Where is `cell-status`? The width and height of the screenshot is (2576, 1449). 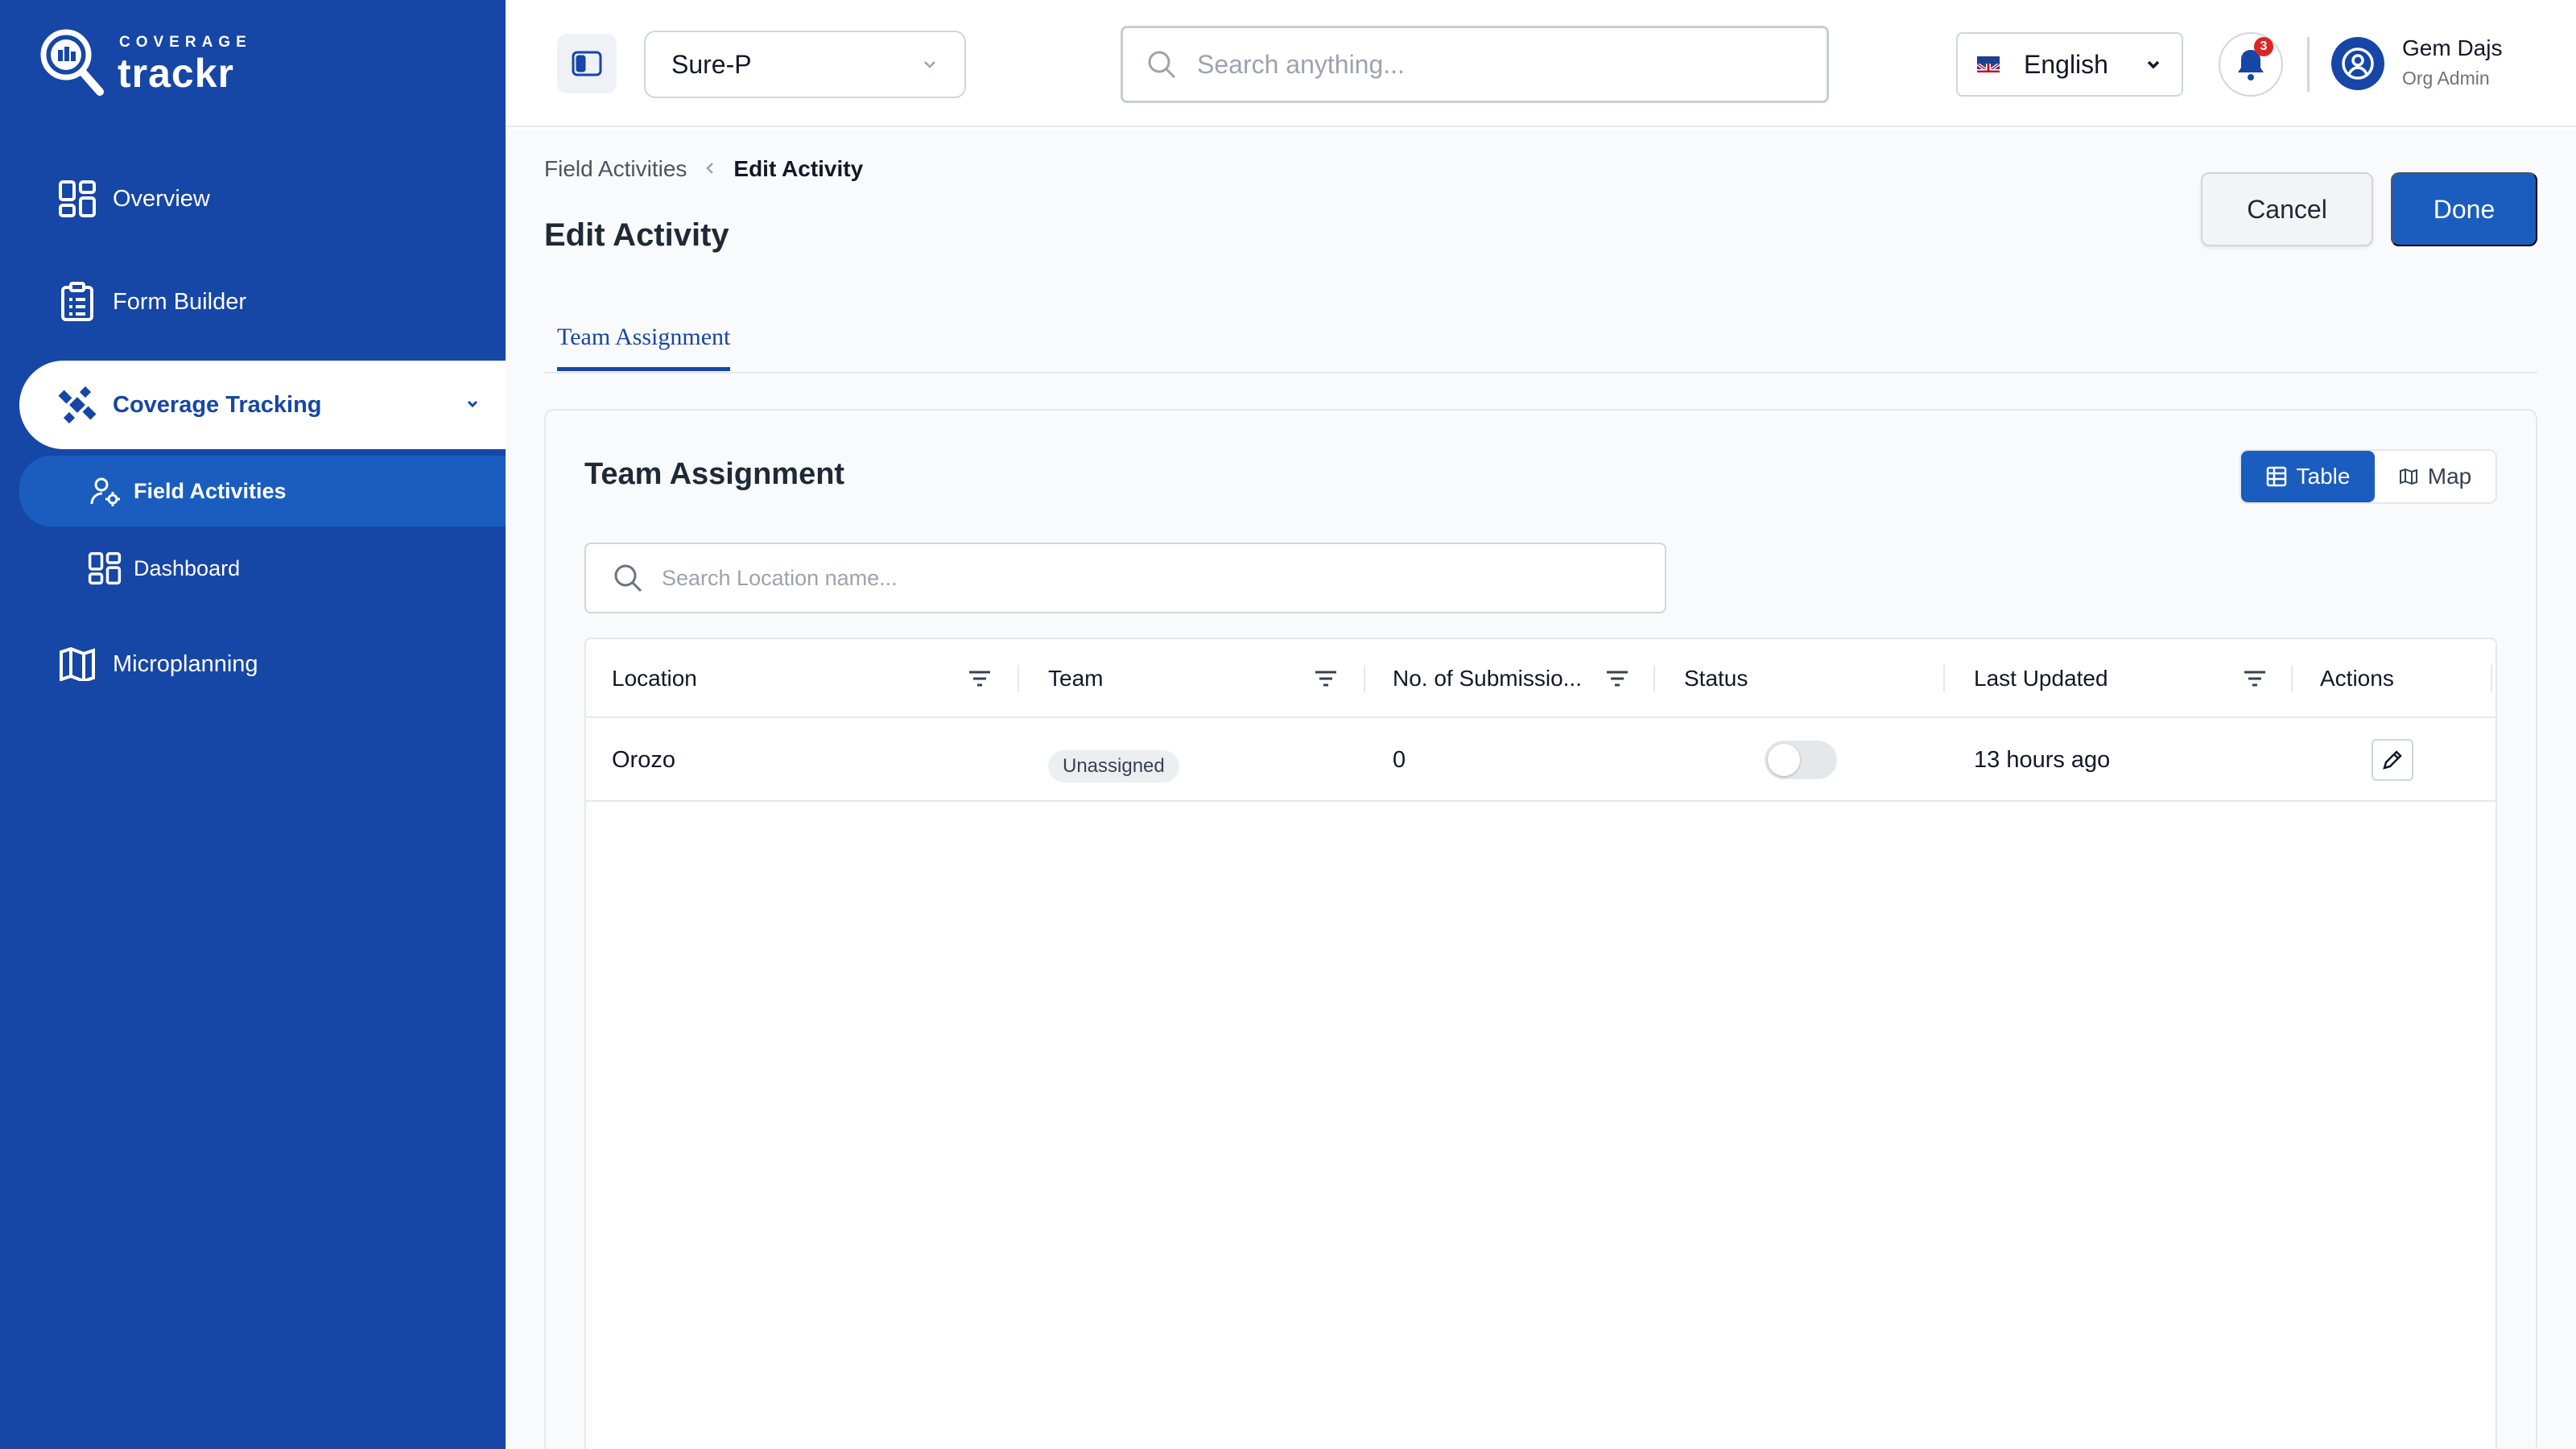
cell-status is located at coordinates (1801, 760).